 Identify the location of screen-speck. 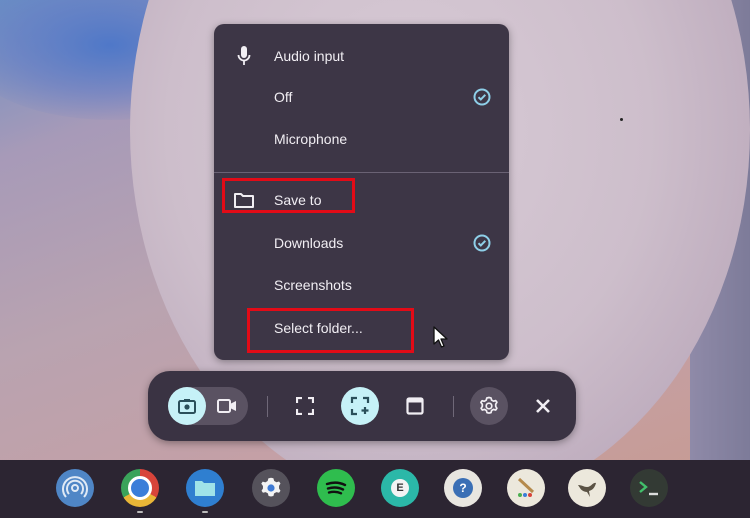
(621, 119).